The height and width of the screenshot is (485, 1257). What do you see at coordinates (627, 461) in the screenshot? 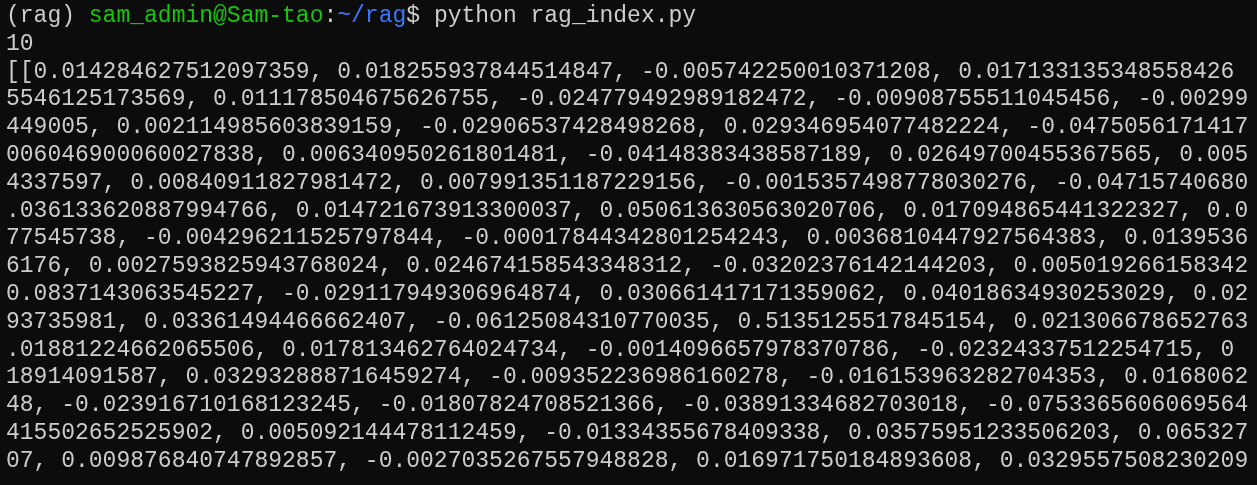
I see `output-line: 07, 0.009876840747892857, -0.0027035267557948828, 0.016971750184893608, 0.0329557508230209` at bounding box center [627, 461].